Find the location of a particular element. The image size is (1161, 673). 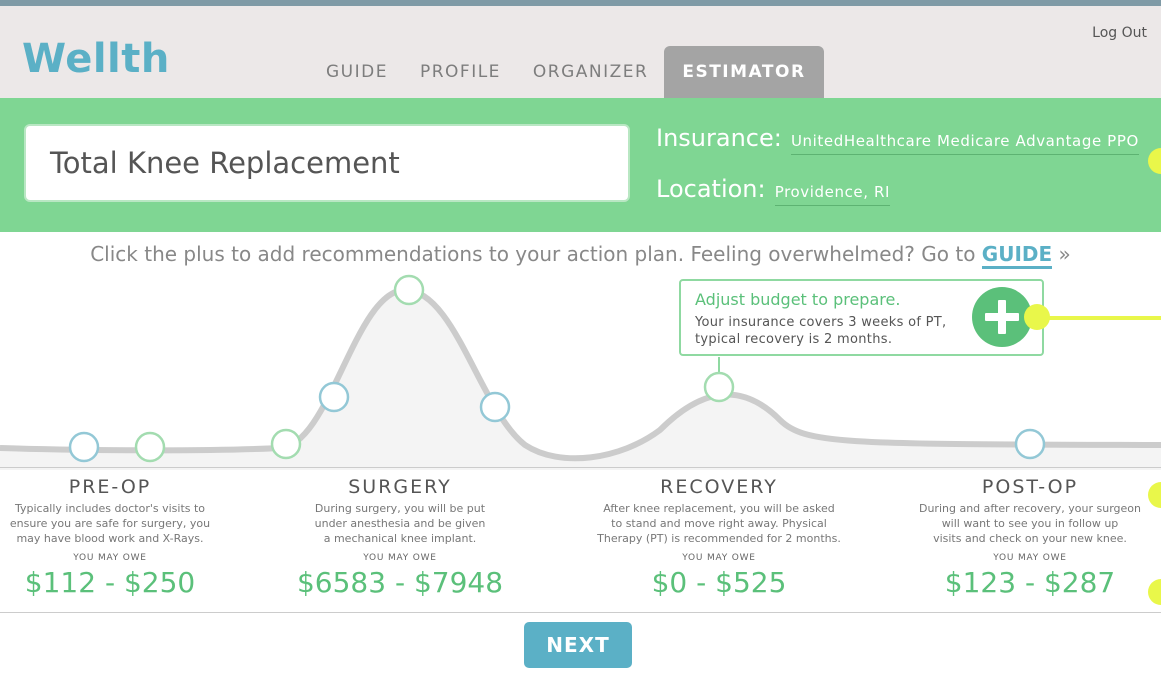

location-row: Location: Providence, RI is located at coordinates (773, 190).